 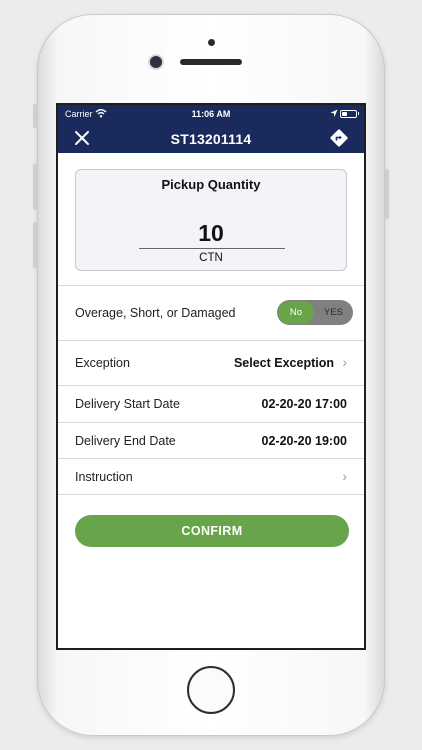 I want to click on front-camera, so click(x=156, y=62).